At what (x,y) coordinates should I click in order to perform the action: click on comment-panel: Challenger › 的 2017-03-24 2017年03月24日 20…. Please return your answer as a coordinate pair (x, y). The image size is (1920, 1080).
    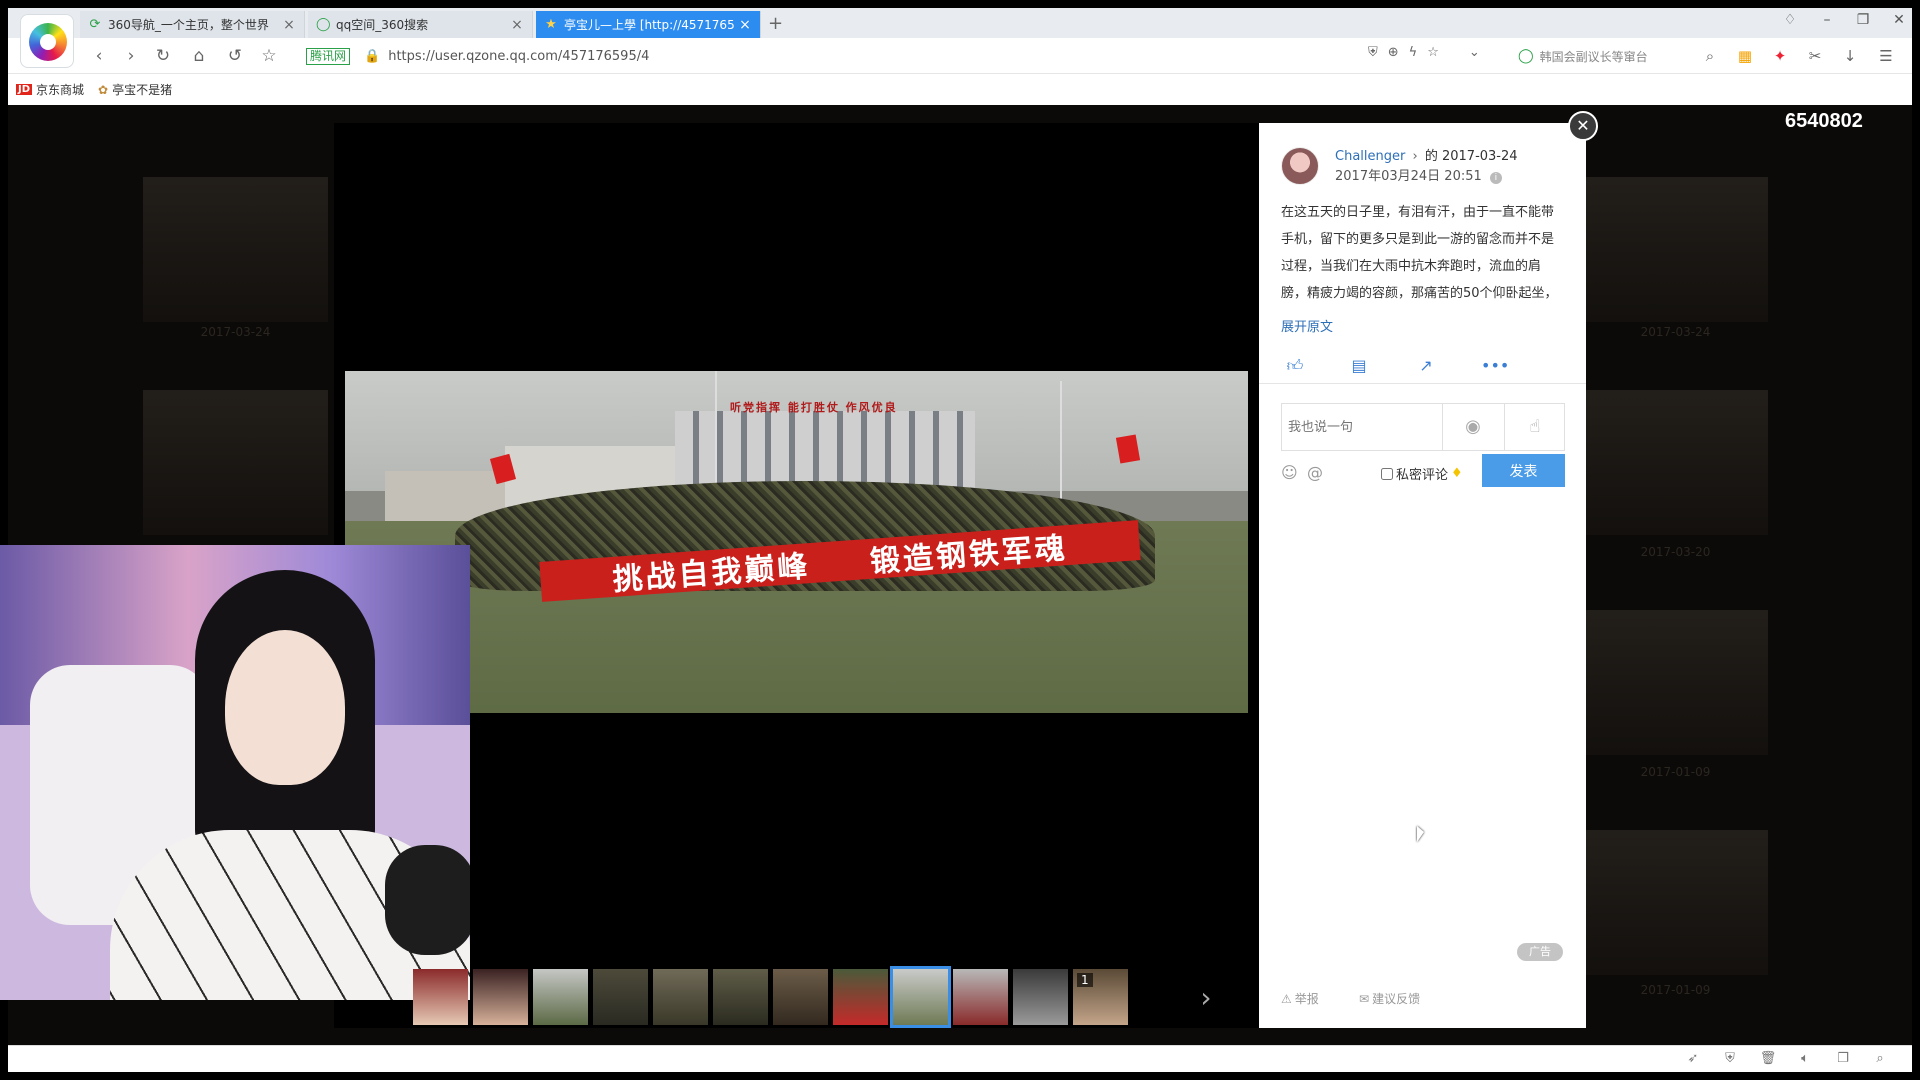
    Looking at the image, I should click on (1422, 575).